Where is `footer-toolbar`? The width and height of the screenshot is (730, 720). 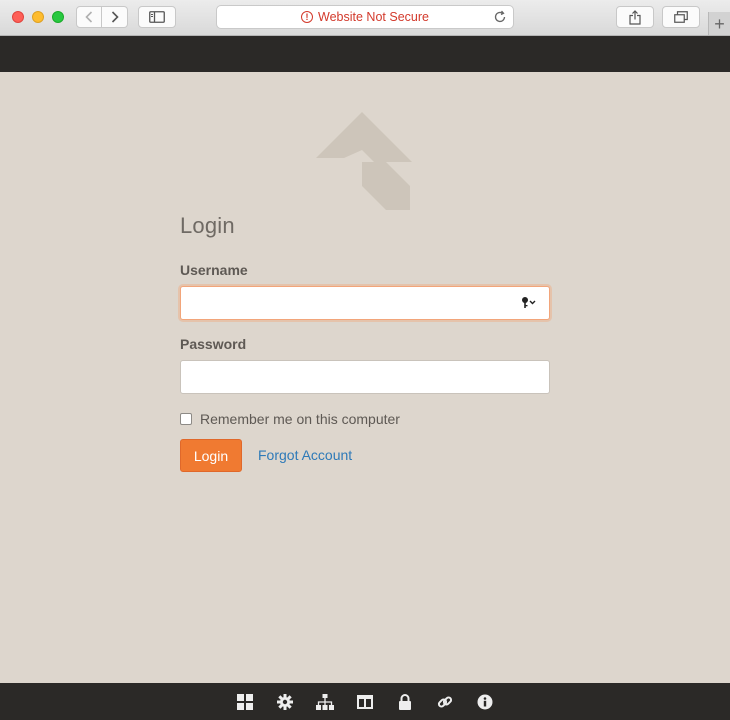 footer-toolbar is located at coordinates (365, 701).